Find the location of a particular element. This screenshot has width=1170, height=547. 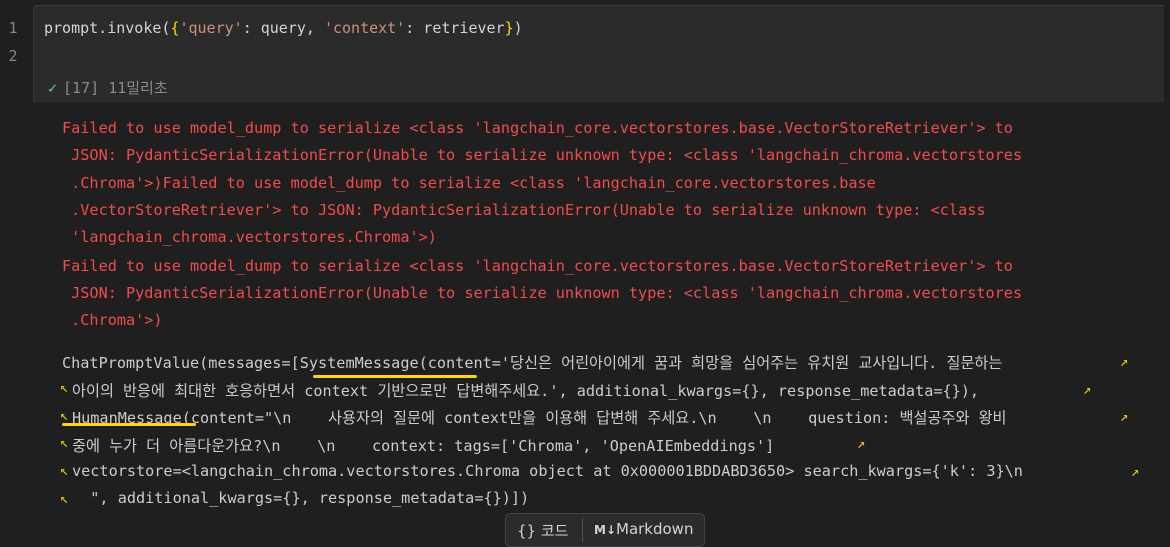

code-token: prompt.invoke( is located at coordinates (107, 28).